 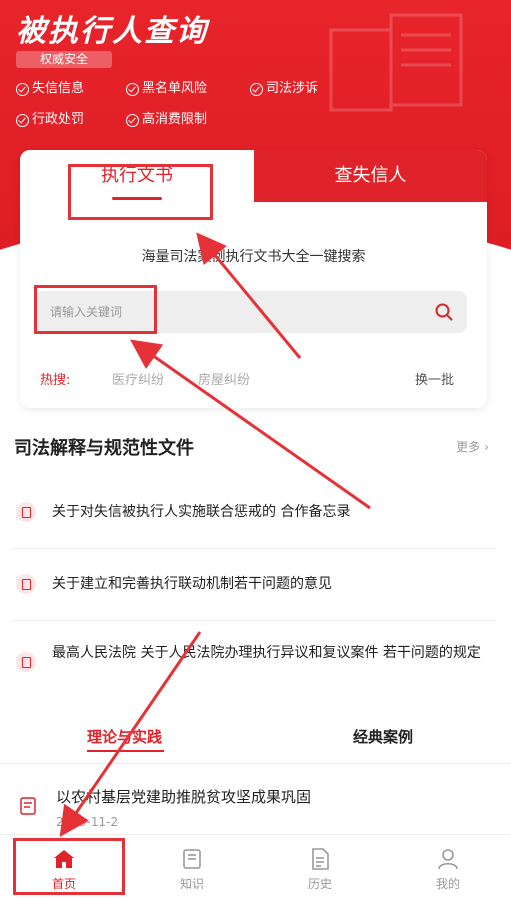 I want to click on hot-search-label: 热搜:, so click(x=55, y=380).